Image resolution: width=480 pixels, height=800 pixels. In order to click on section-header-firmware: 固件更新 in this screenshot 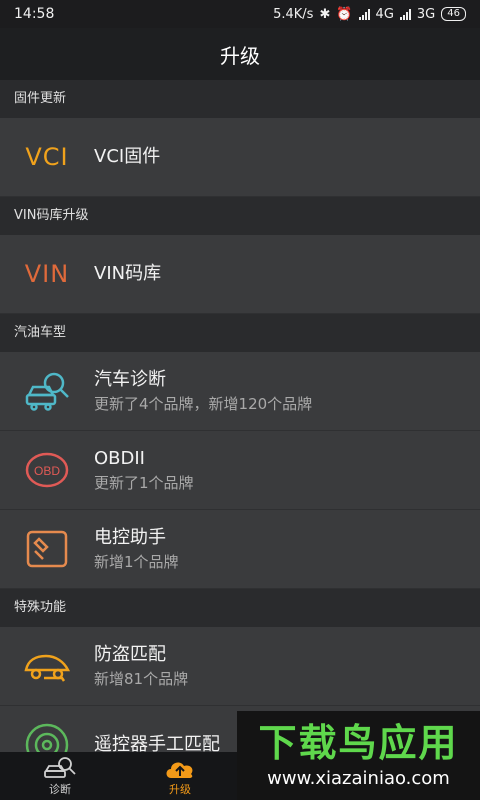, I will do `click(240, 99)`.